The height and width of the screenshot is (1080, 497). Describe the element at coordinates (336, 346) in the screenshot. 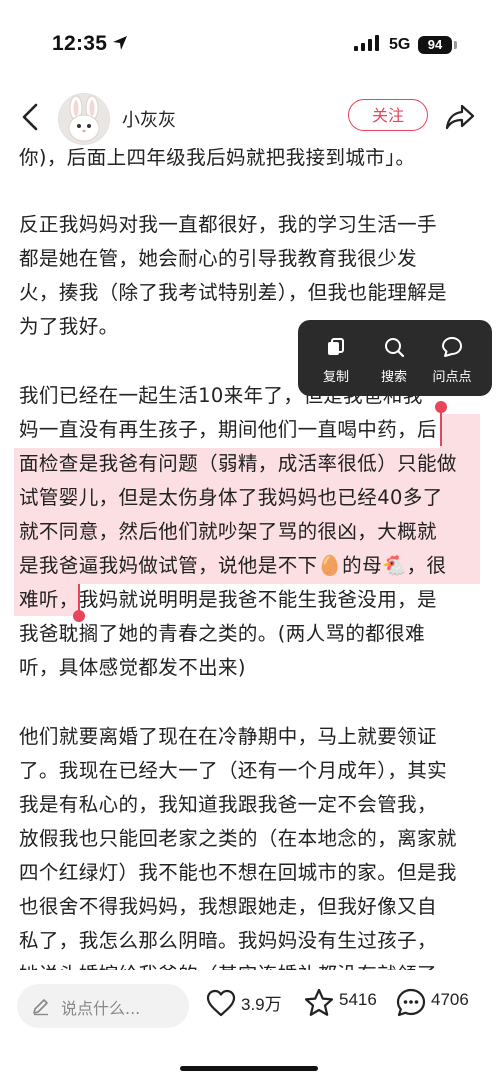

I see `copy-icon` at that location.